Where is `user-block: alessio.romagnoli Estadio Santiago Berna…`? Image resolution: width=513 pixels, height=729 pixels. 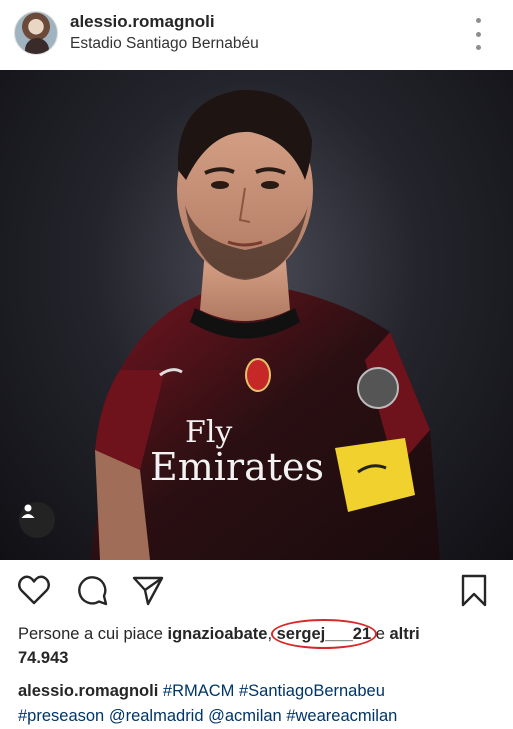 user-block: alessio.romagnoli Estadio Santiago Berna… is located at coordinates (164, 33).